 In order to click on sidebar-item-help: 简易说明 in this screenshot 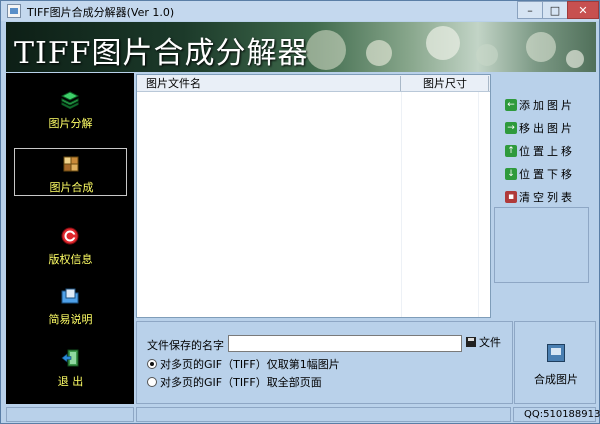, I will do `click(70, 307)`.